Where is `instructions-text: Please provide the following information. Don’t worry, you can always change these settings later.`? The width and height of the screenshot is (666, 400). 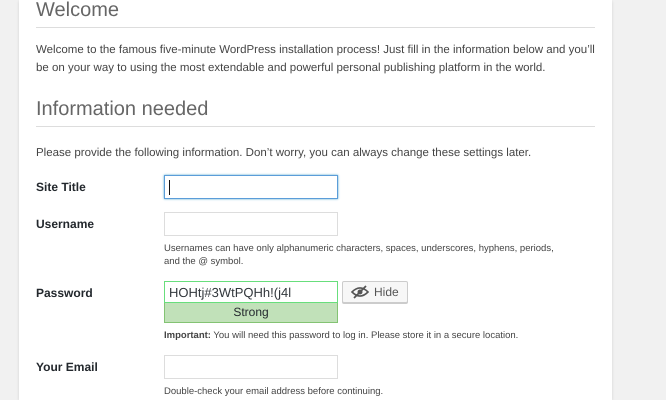 instructions-text: Please provide the following information. Don’t worry, you can always change these settings later. is located at coordinates (284, 153).